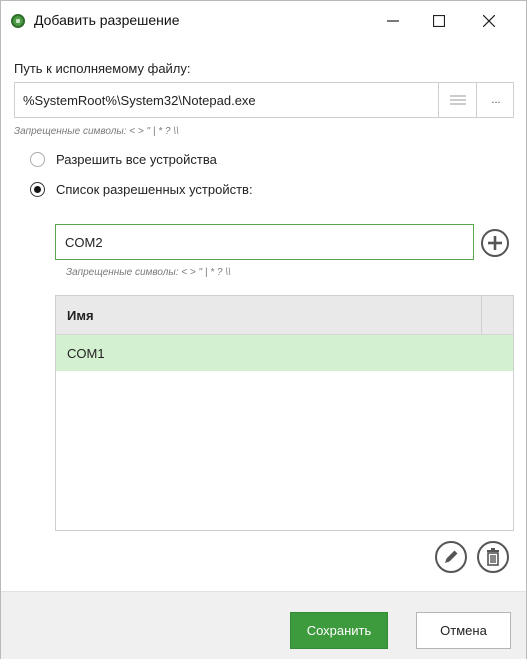  What do you see at coordinates (463, 630) in the screenshot?
I see `cancel-button: Отмена` at bounding box center [463, 630].